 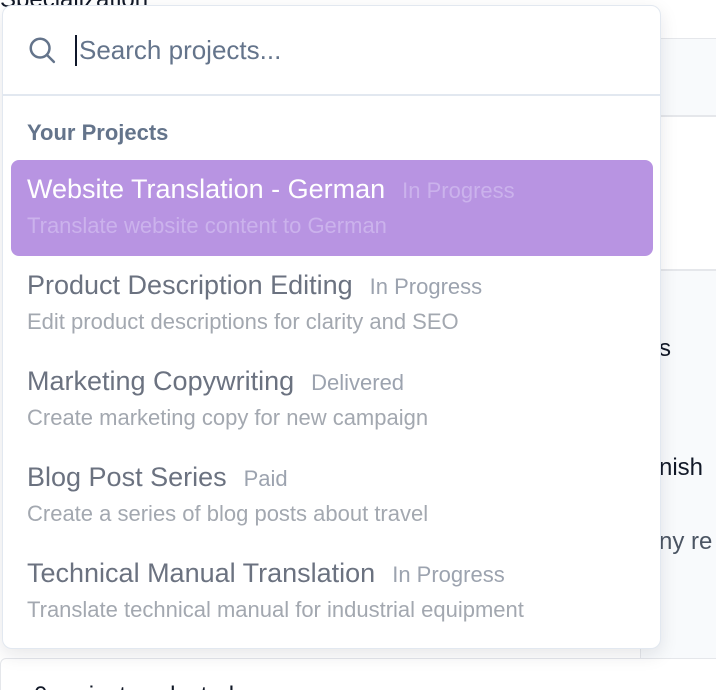 What do you see at coordinates (265, 478) in the screenshot?
I see `project-status: Paid` at bounding box center [265, 478].